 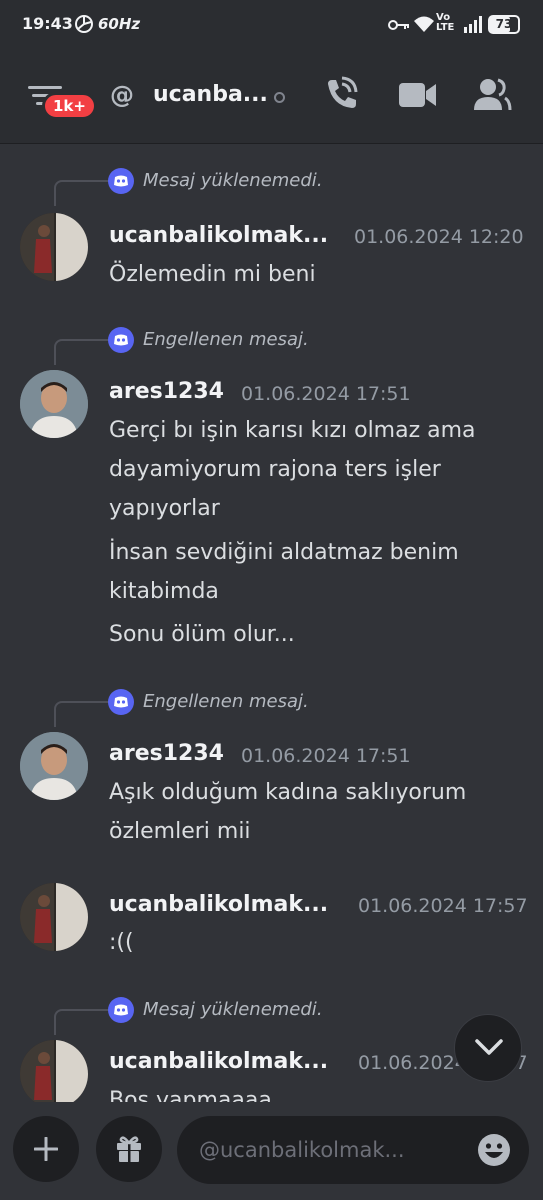 I want to click on message-text: Özlemedin mi beni, so click(x=212, y=274).